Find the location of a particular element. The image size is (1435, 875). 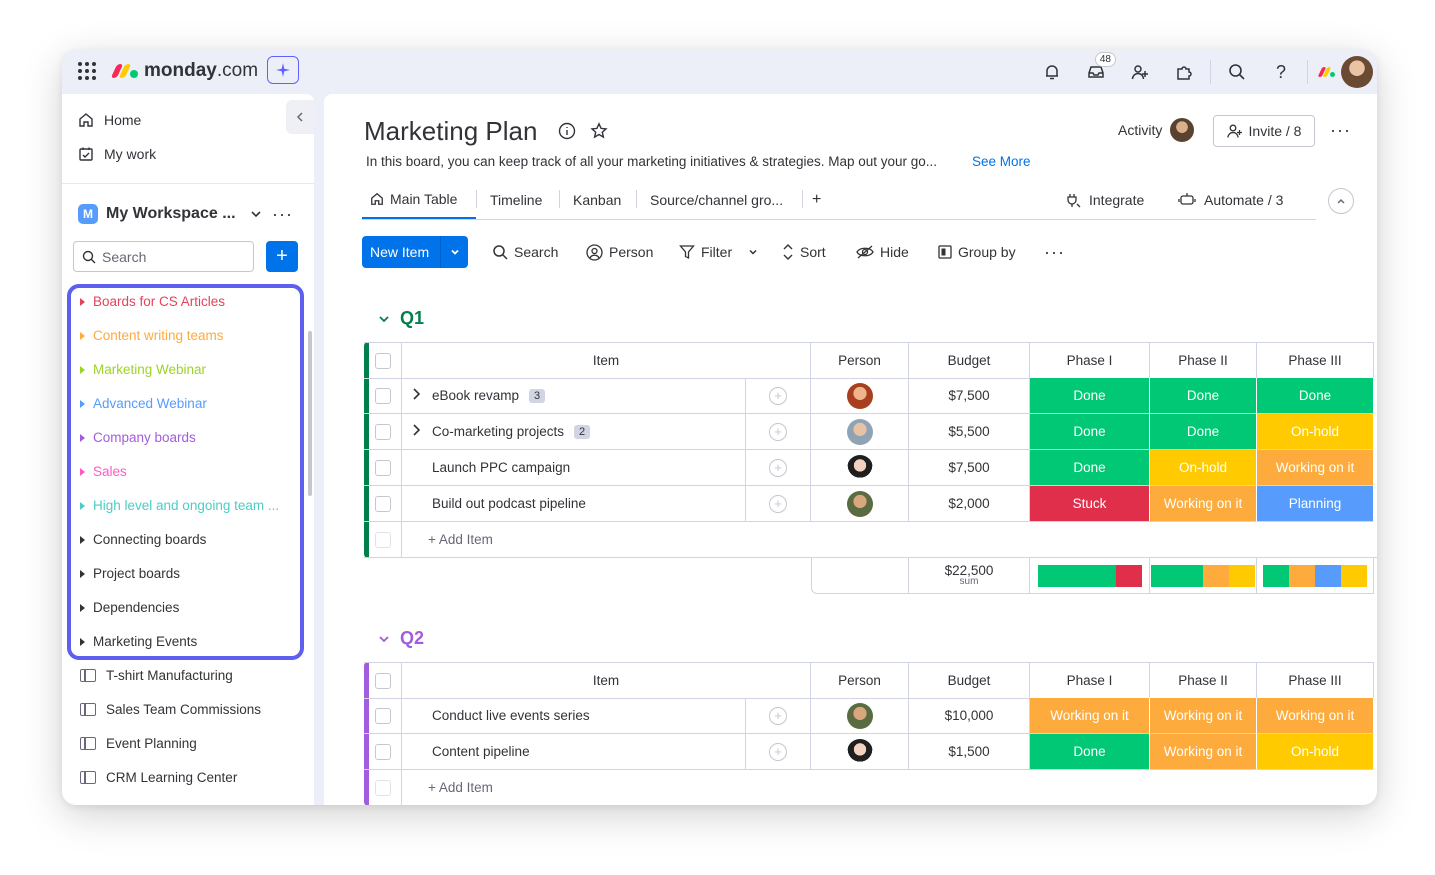

tab-kanban: Kanban is located at coordinates (597, 199).